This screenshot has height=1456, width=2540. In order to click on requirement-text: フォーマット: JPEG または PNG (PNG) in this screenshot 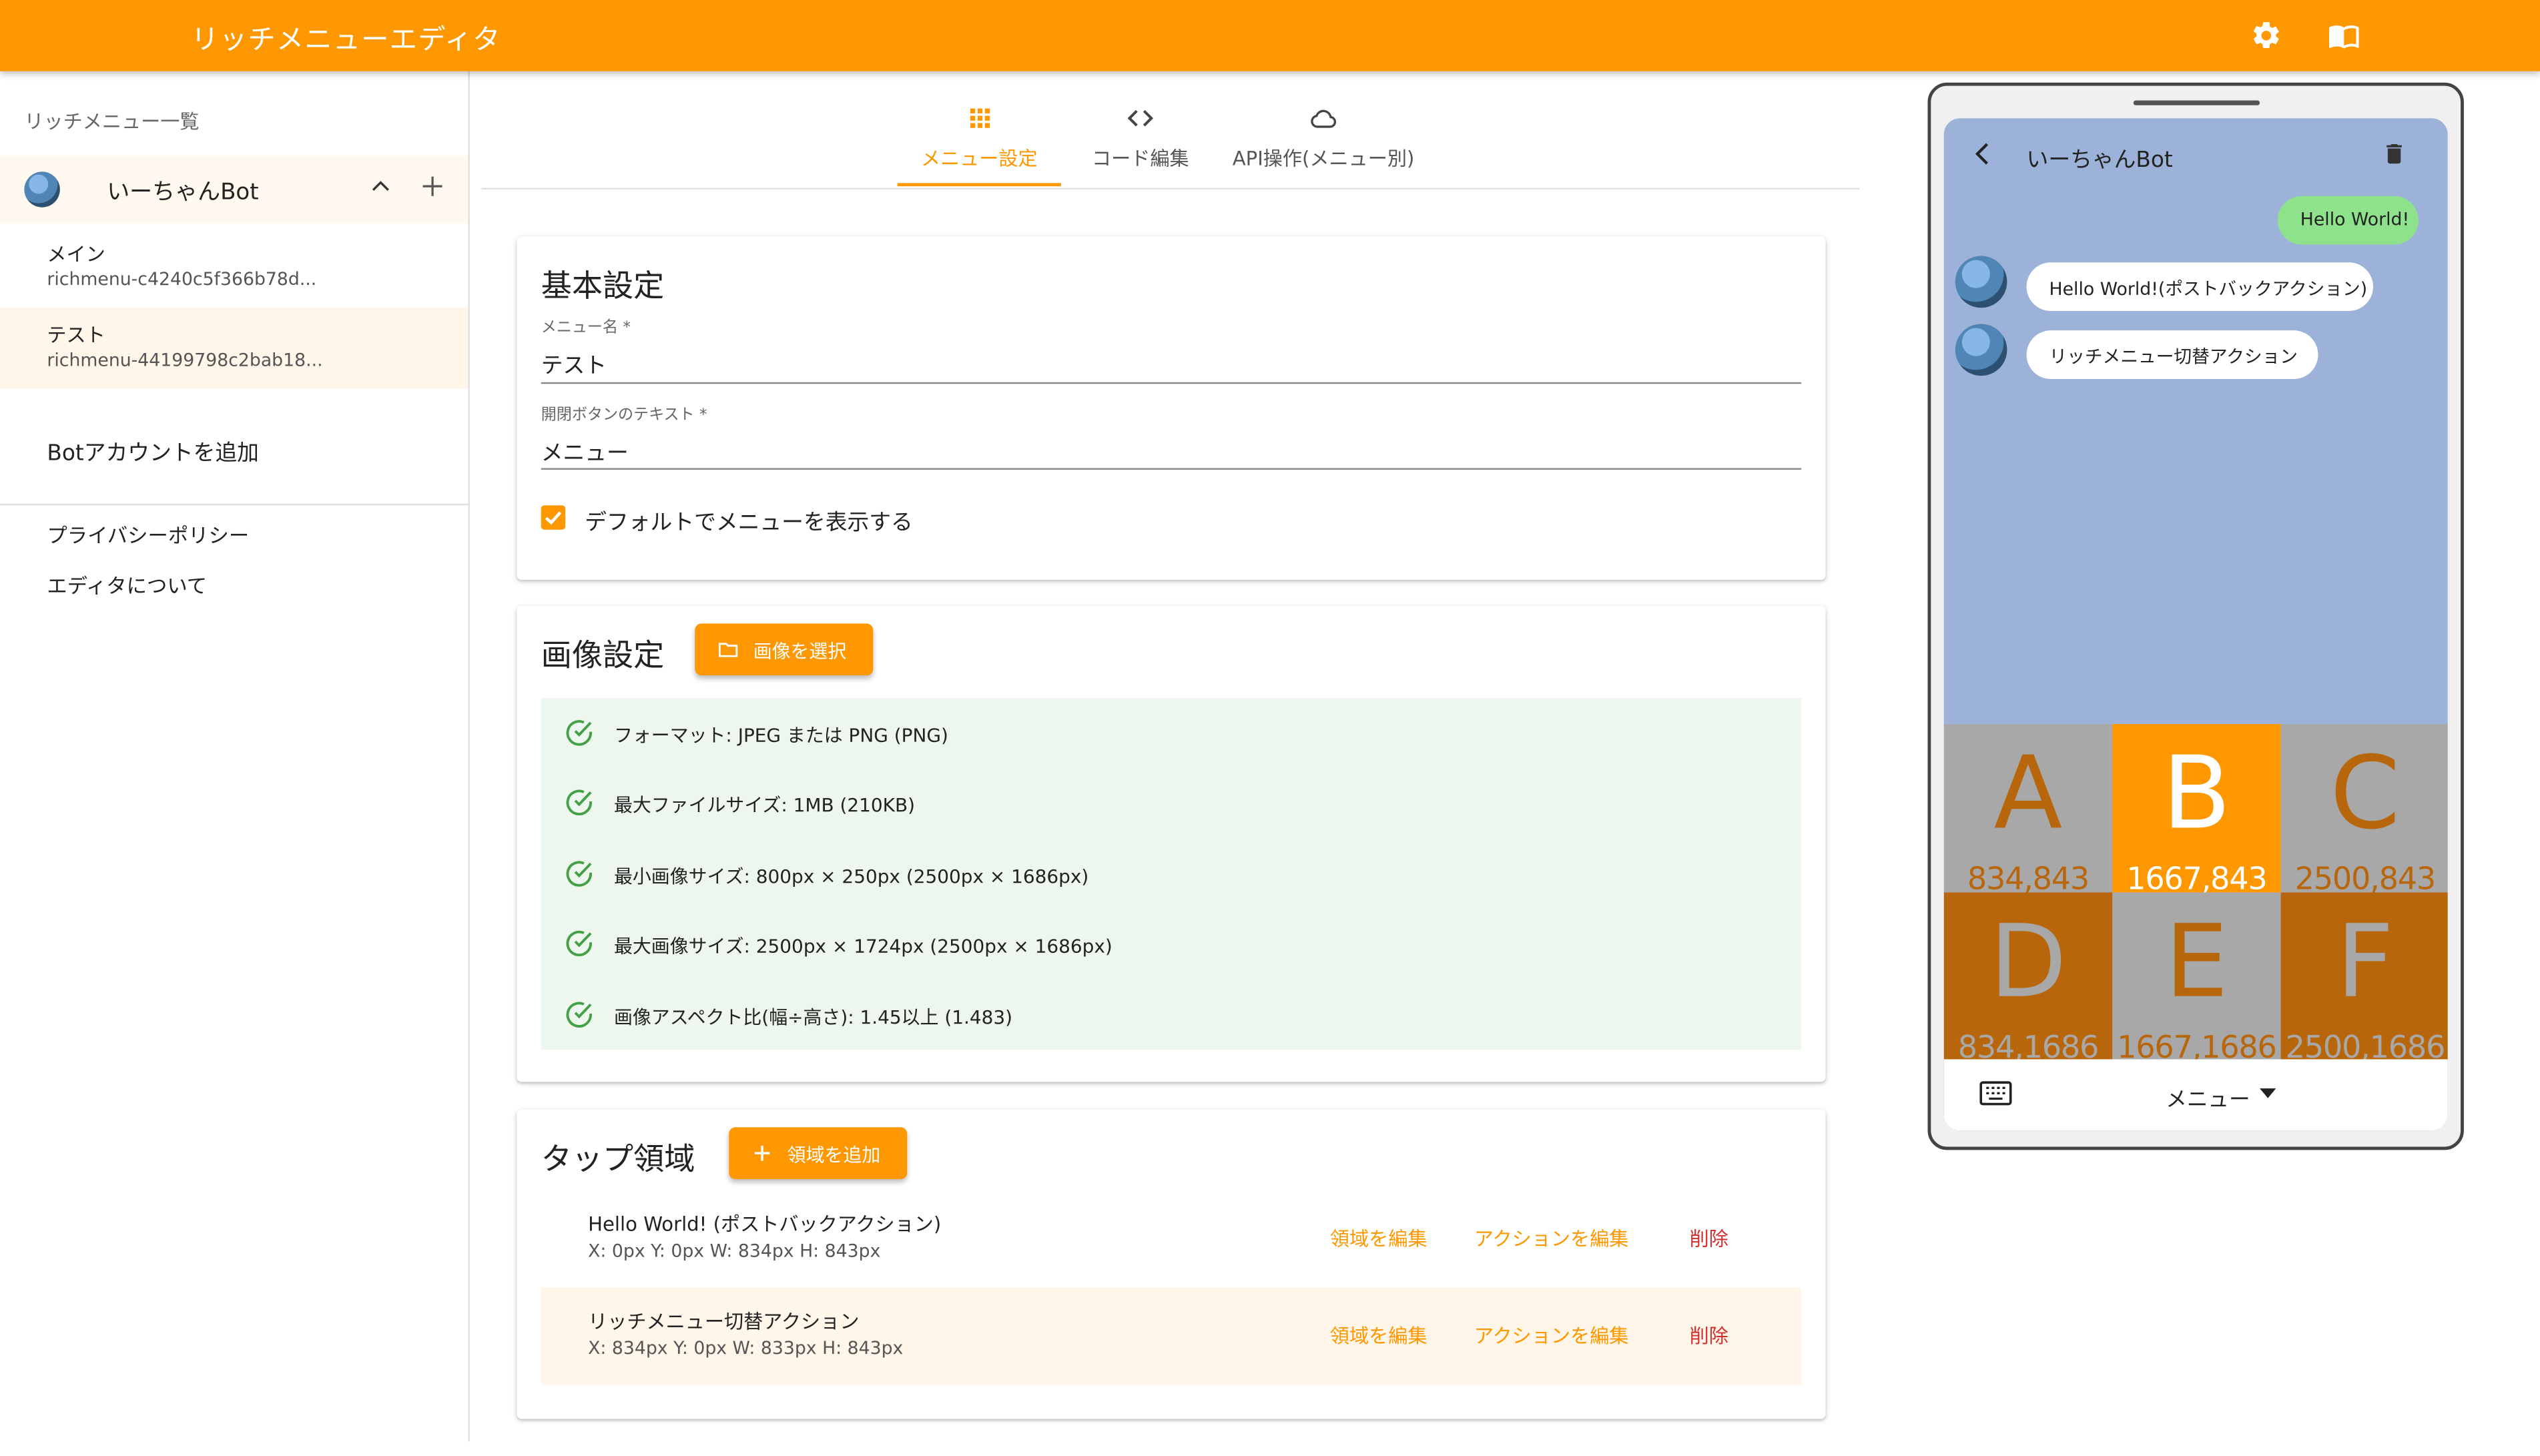, I will do `click(781, 735)`.